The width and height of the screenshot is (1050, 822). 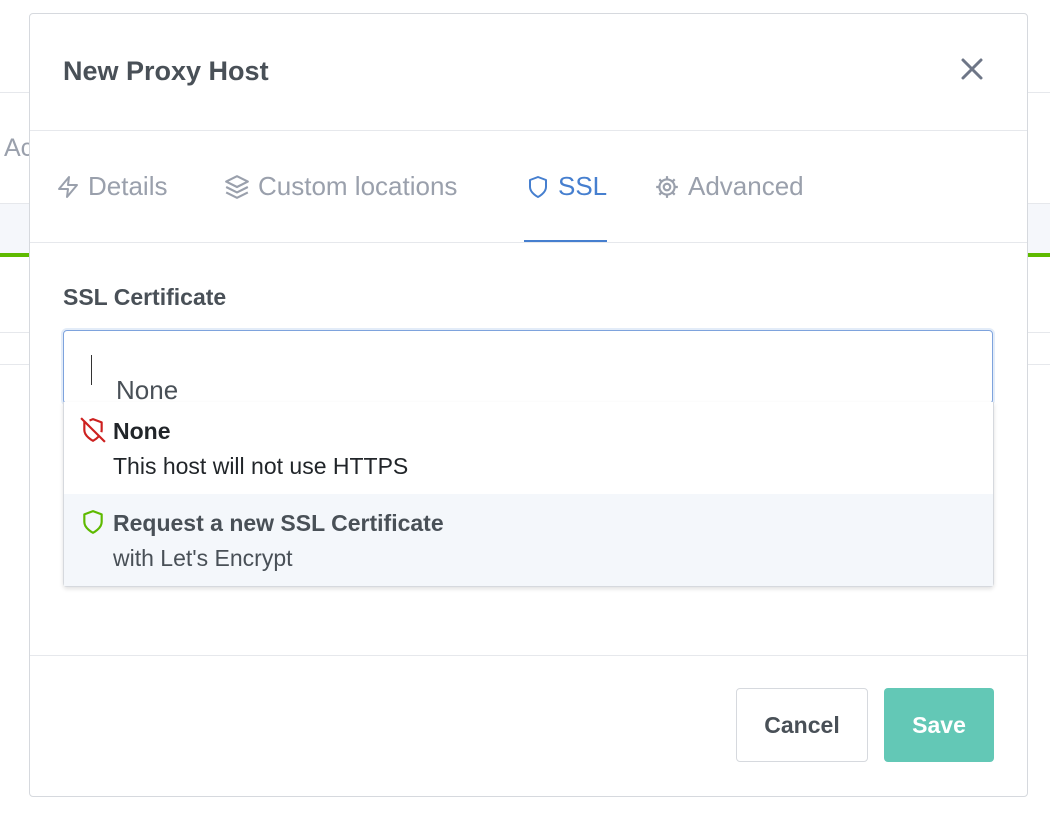 I want to click on tab-custom-locations: Custom locations, so click(x=340, y=186).